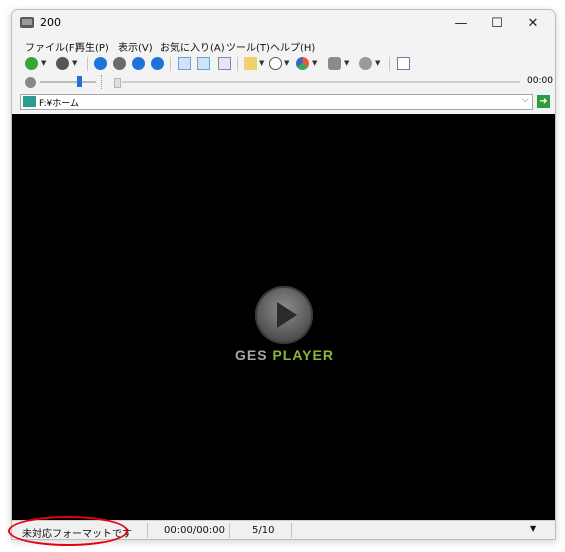 The image size is (565, 552). I want to click on playlist-icon, so click(250, 63).